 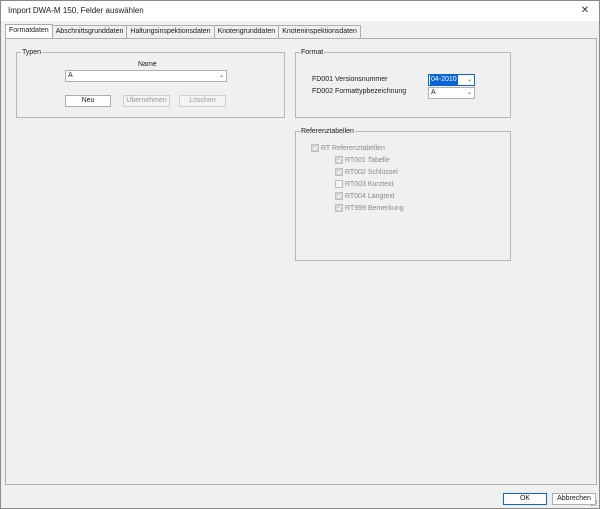 What do you see at coordinates (574, 499) in the screenshot?
I see `cancel-button: Abbrechen` at bounding box center [574, 499].